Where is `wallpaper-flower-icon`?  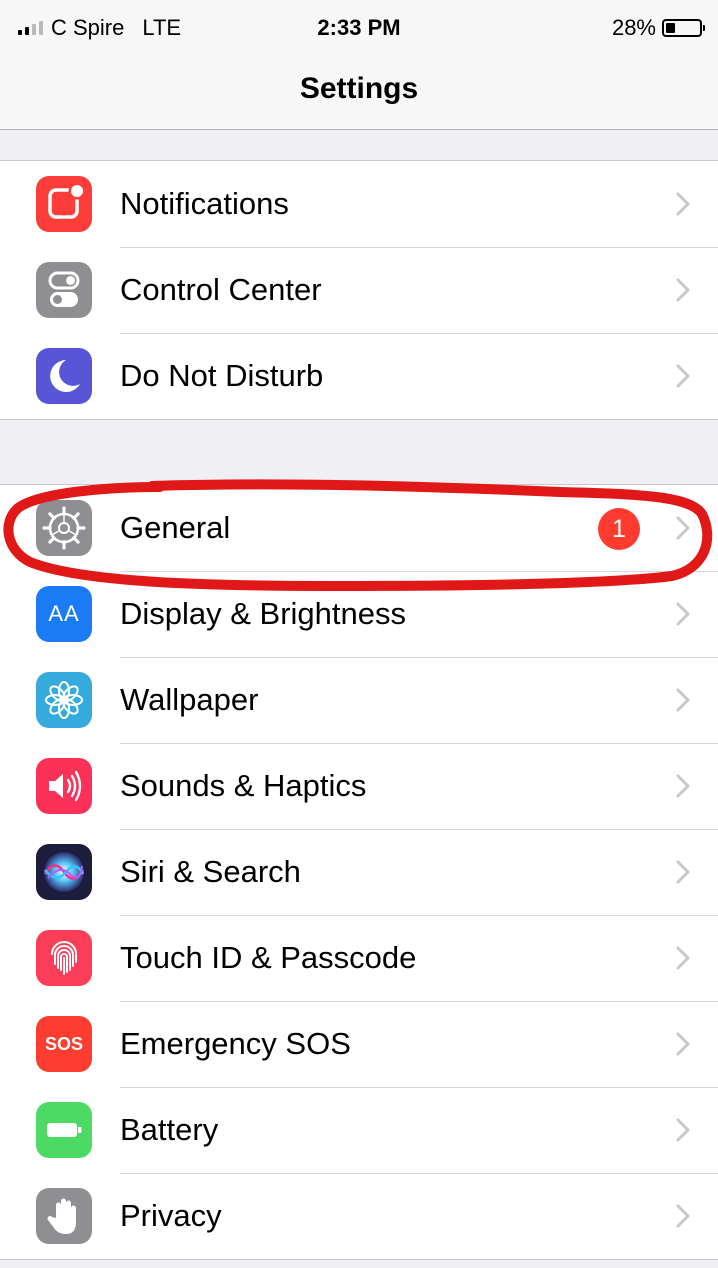
wallpaper-flower-icon is located at coordinates (64, 700).